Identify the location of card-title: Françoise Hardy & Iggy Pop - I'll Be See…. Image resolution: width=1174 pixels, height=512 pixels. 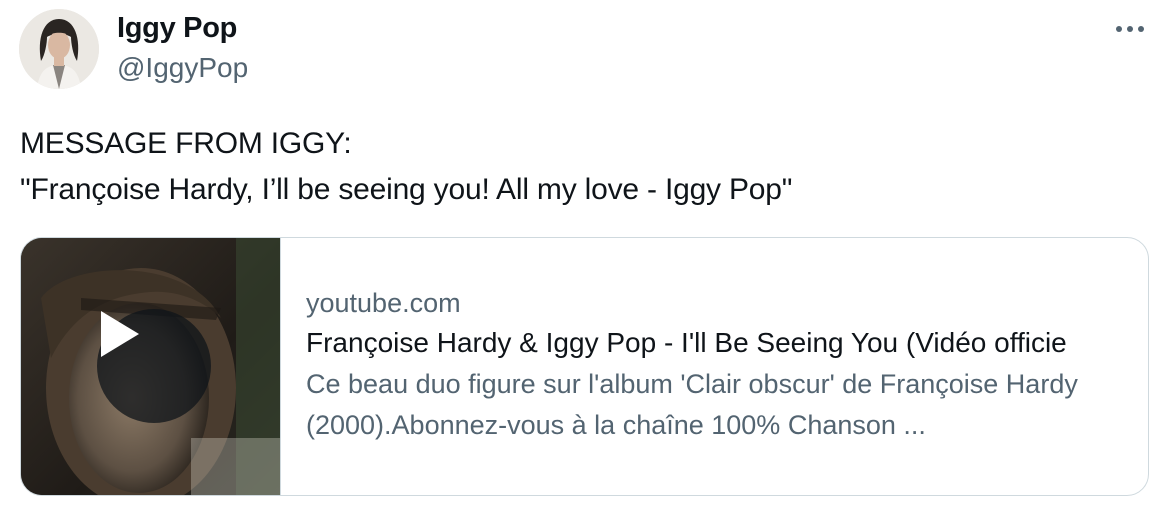
(686, 342).